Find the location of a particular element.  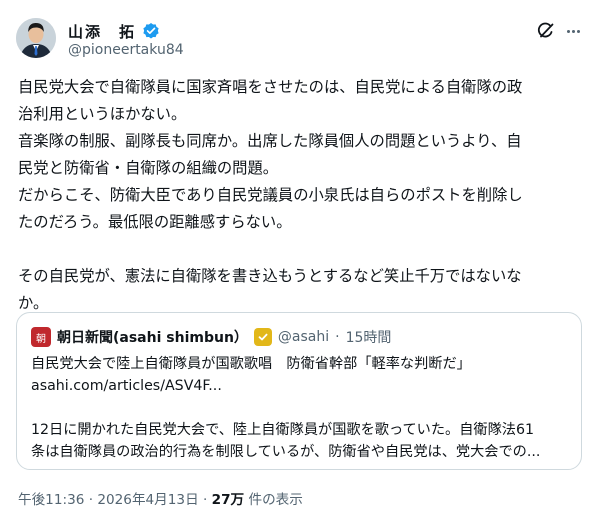

tweet-line: 治利用というほかない。 is located at coordinates (102, 114).